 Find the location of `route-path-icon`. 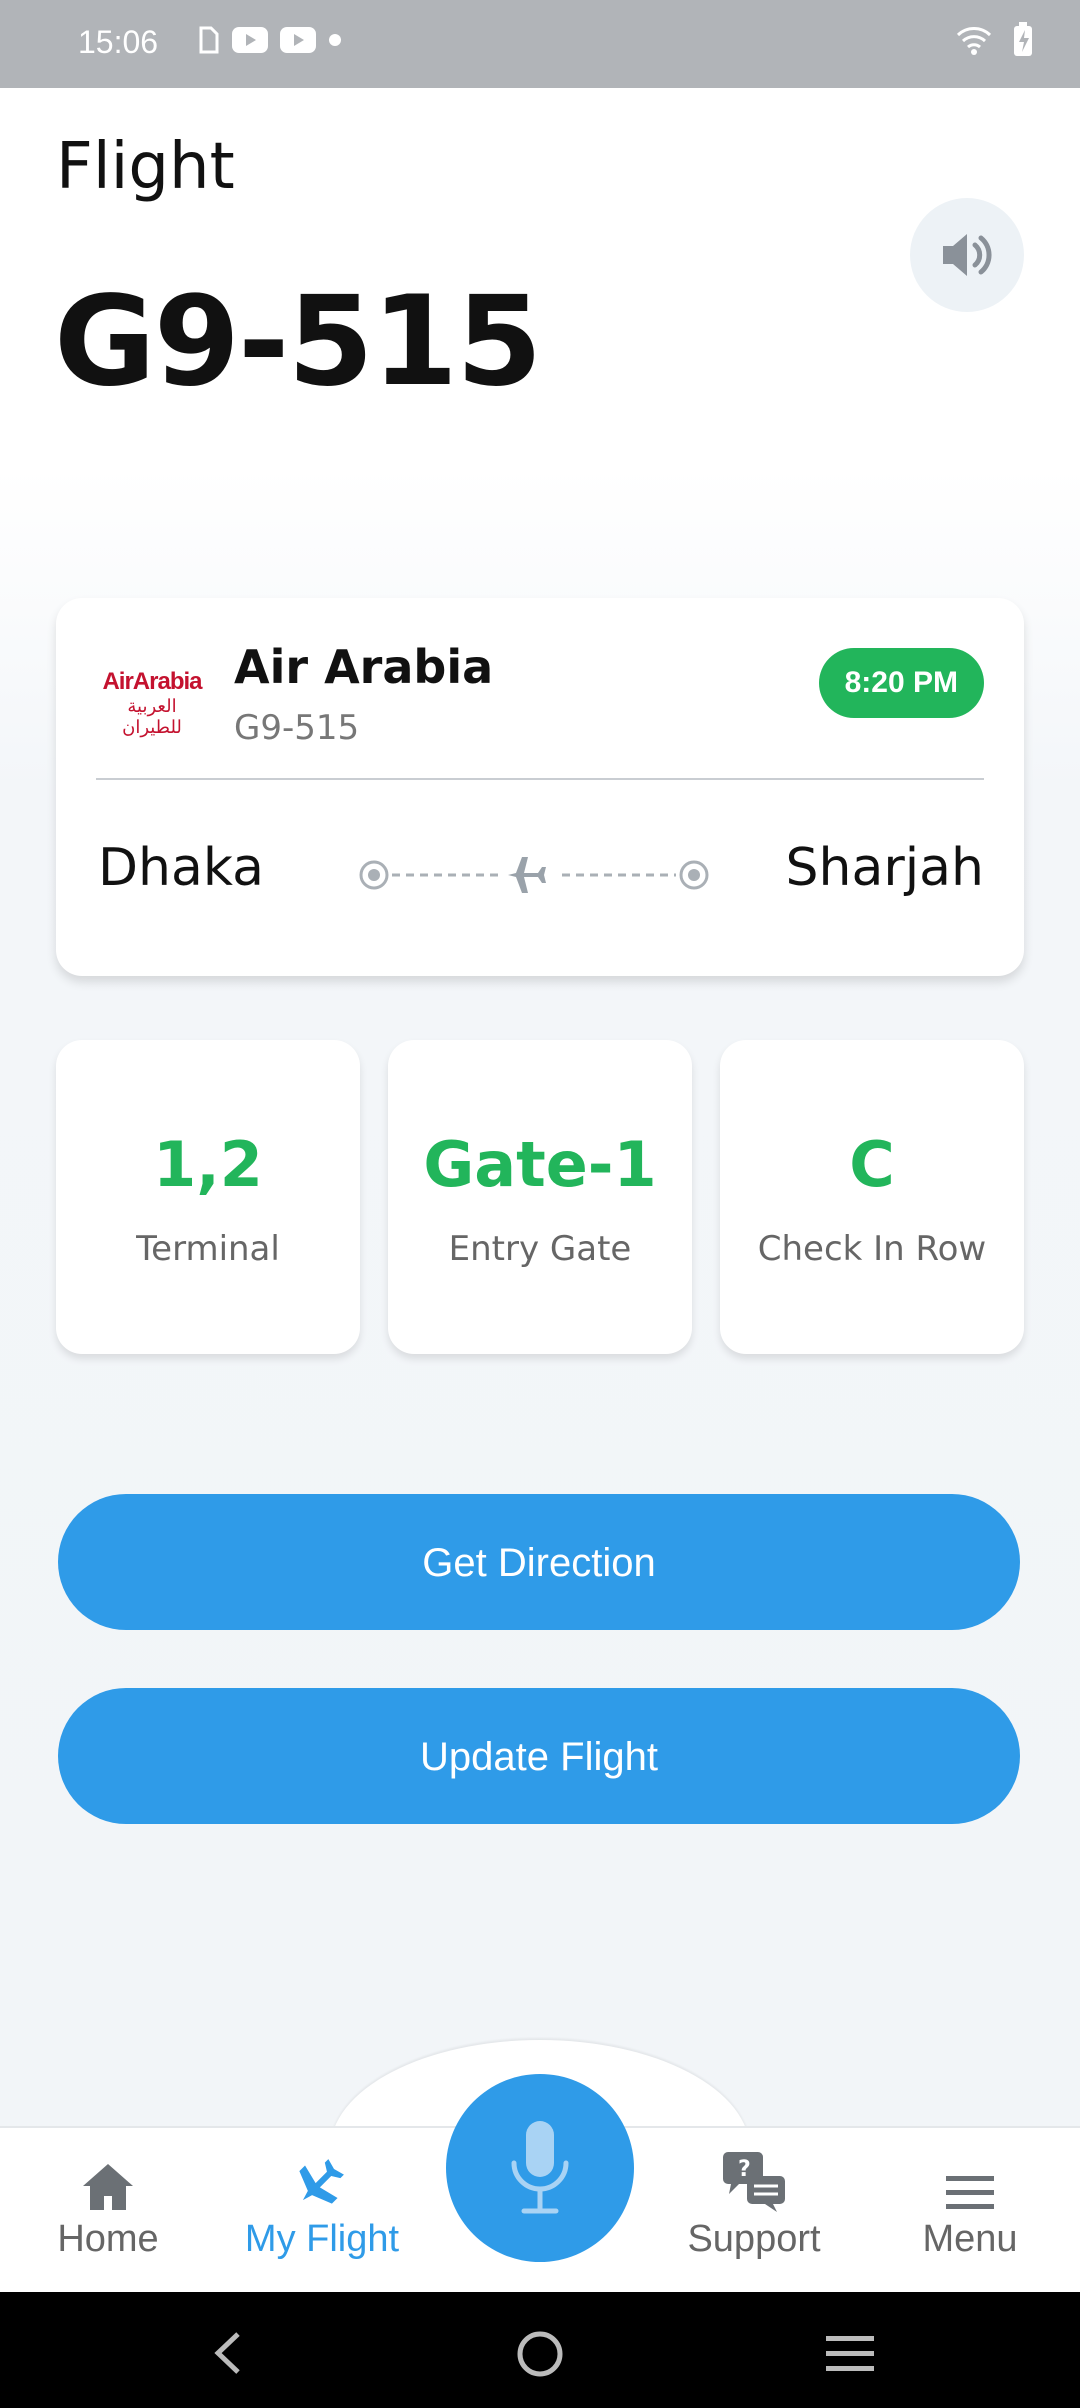

route-path-icon is located at coordinates (534, 875).